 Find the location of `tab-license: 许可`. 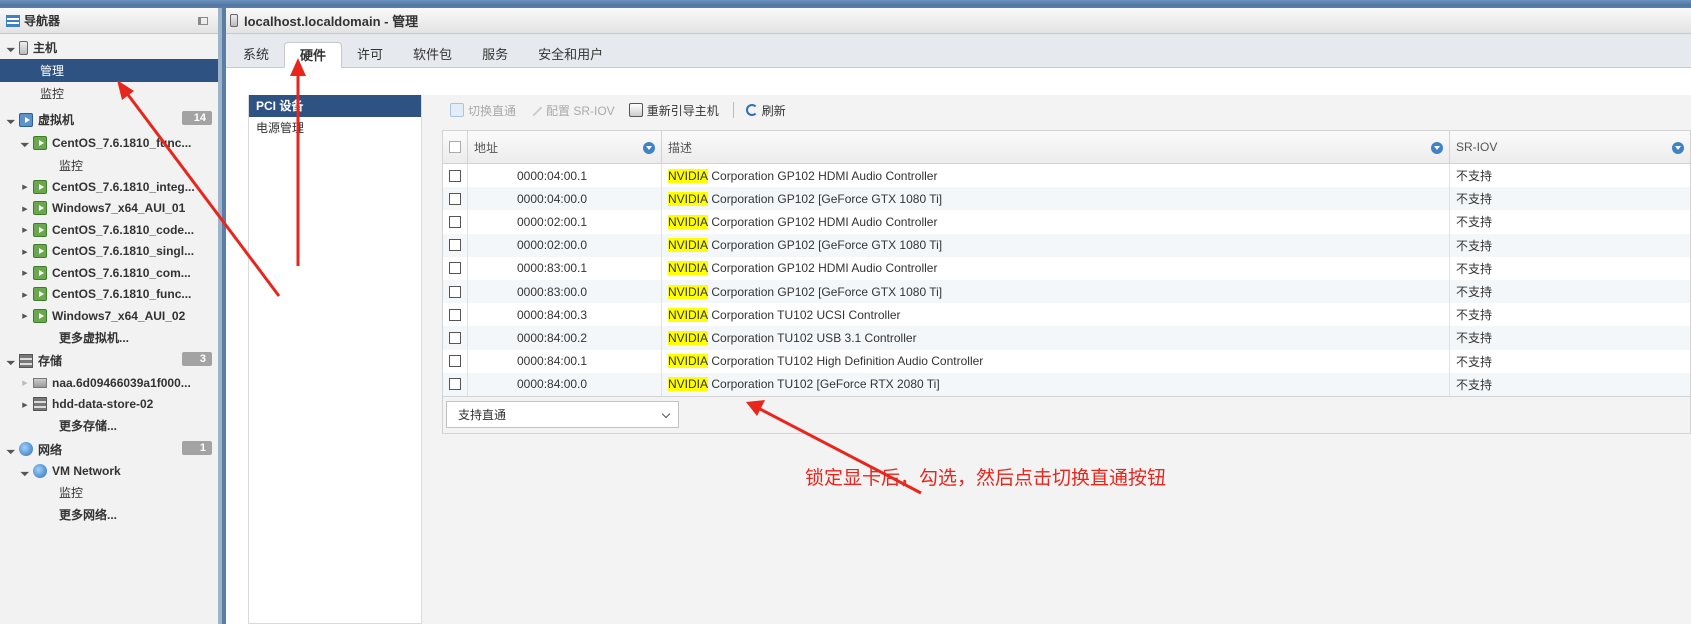

tab-license: 许可 is located at coordinates (370, 55).